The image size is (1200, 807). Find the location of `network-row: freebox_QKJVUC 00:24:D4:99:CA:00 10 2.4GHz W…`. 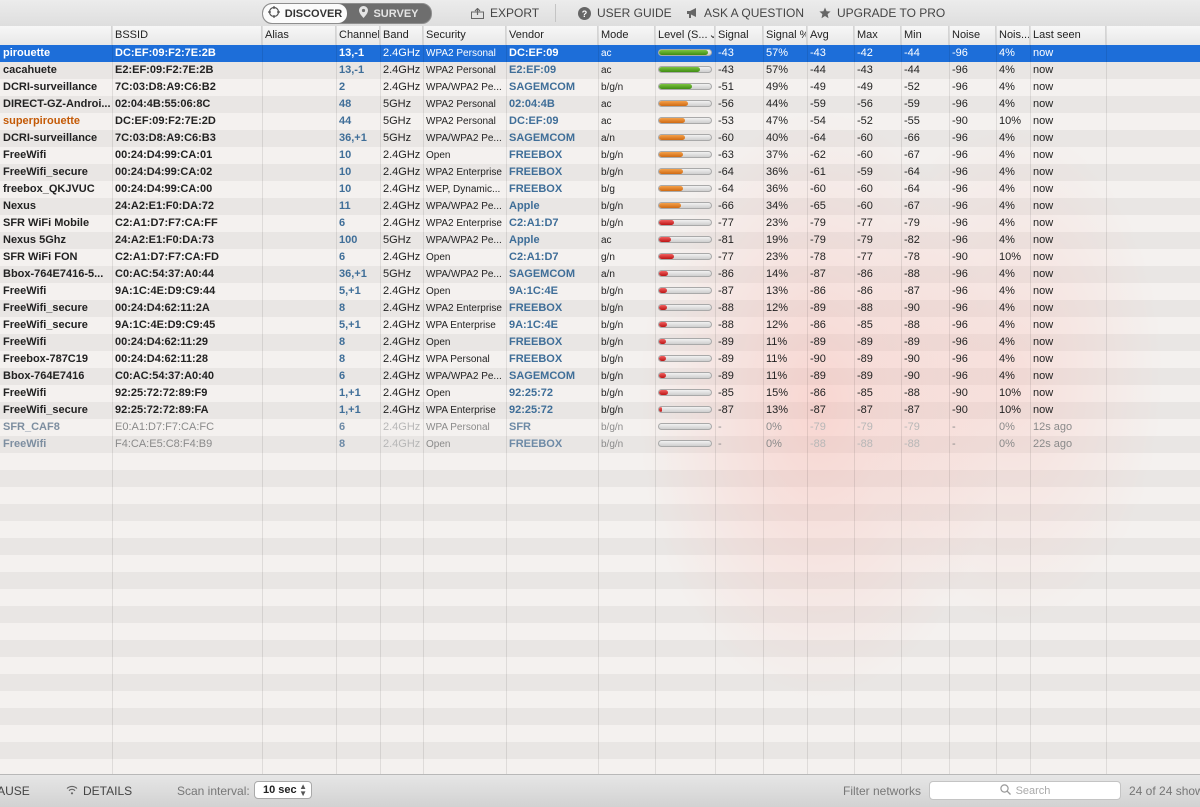

network-row: freebox_QKJVUC 00:24:D4:99:CA:00 10 2.4GHz W… is located at coordinates (600, 189).